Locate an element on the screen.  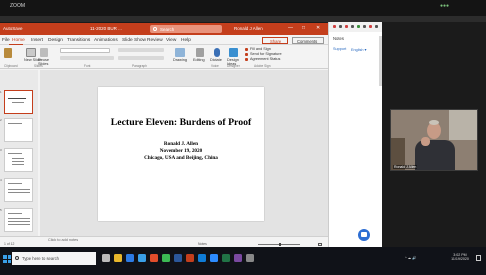
minimize-button: — is located at coordinates (290, 28).